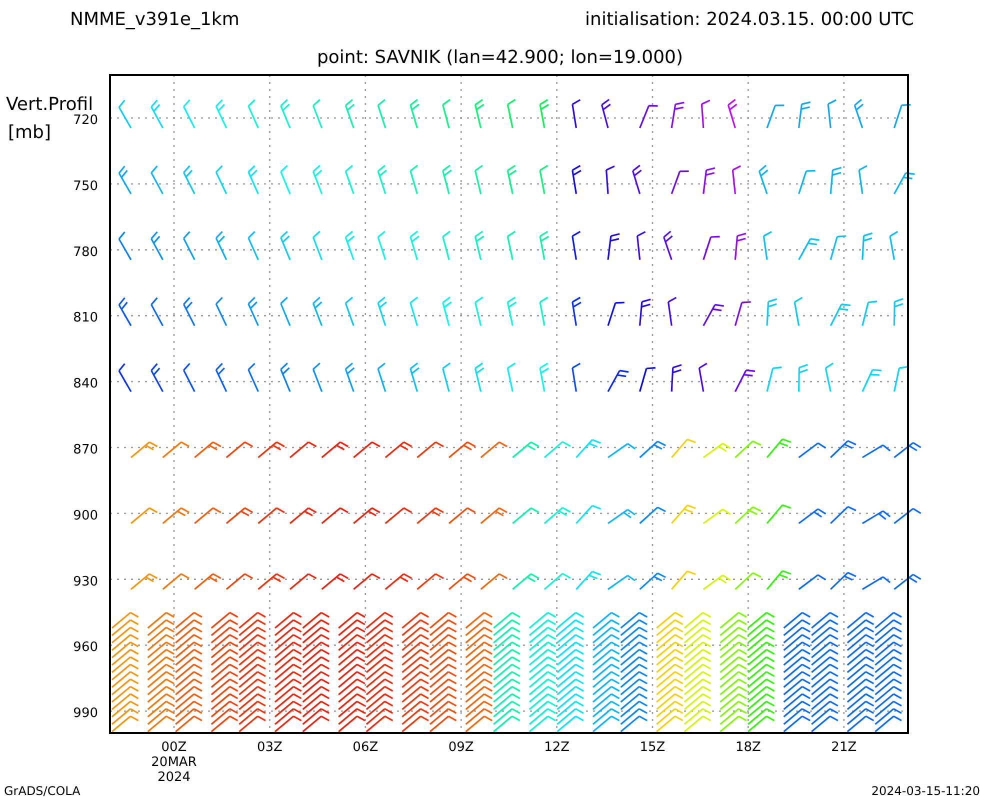 The height and width of the screenshot is (800, 1000). What do you see at coordinates (85, 318) in the screenshot?
I see `y-tick-label: 810` at bounding box center [85, 318].